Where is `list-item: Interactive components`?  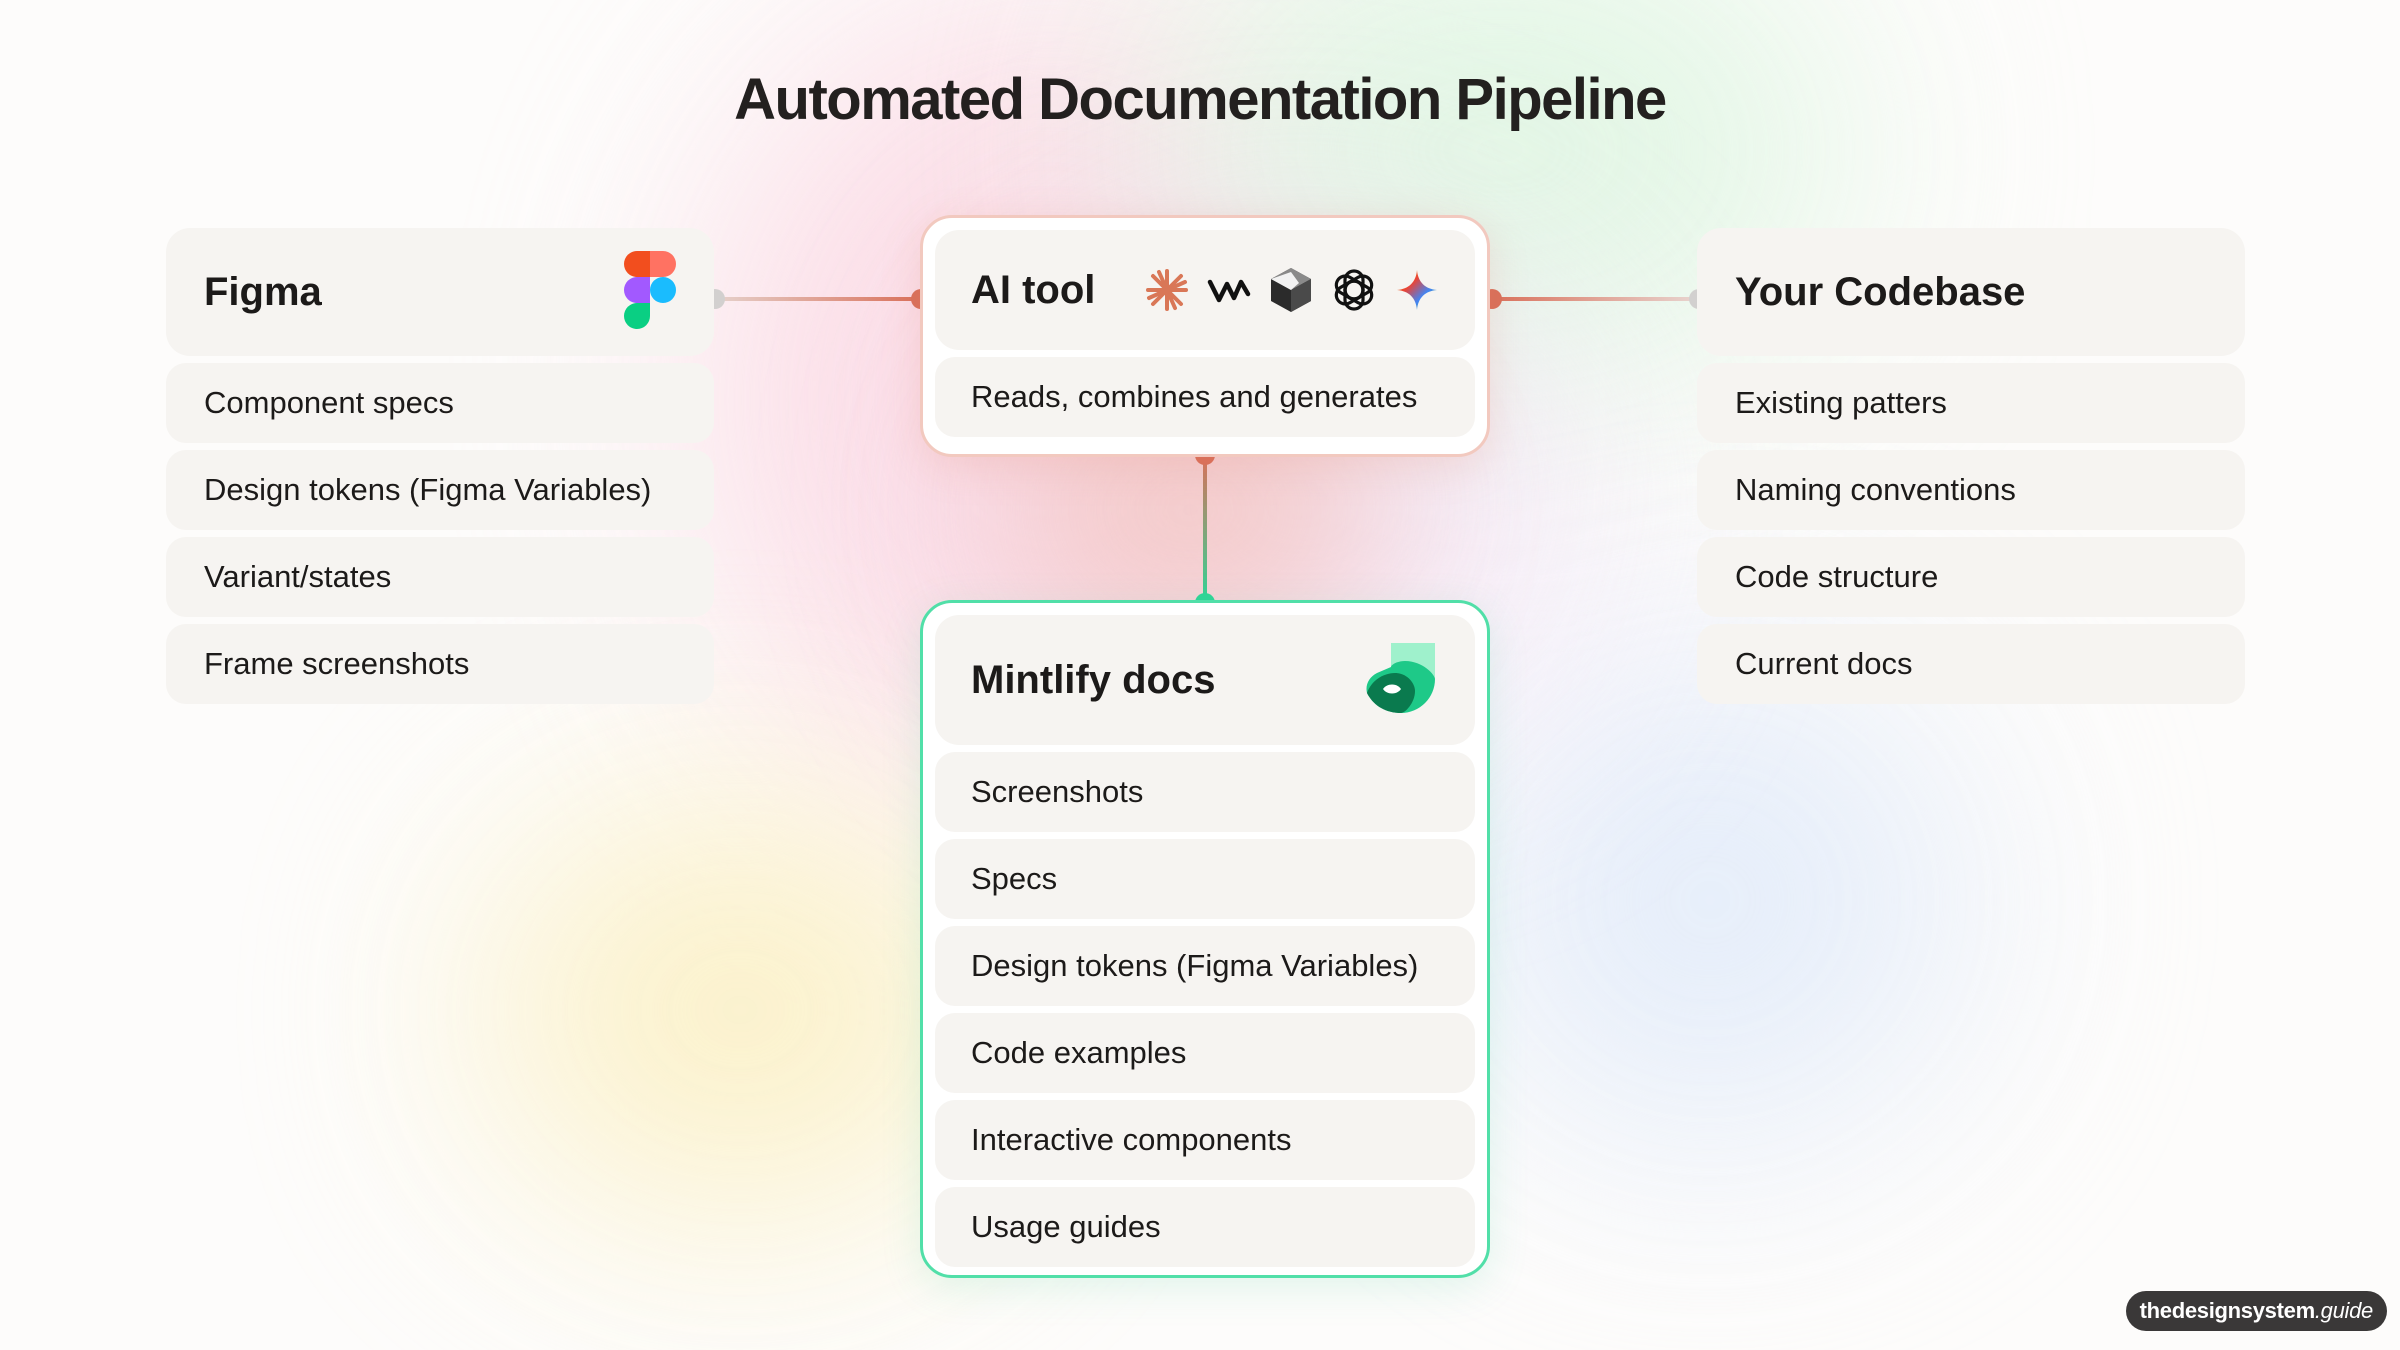
list-item: Interactive components is located at coordinates (1205, 1140).